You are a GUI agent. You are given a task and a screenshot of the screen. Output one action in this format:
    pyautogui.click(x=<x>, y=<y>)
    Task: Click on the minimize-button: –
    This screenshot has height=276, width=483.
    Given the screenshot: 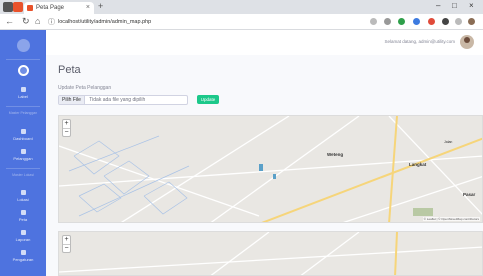 What is the action you would take?
    pyautogui.click(x=438, y=5)
    